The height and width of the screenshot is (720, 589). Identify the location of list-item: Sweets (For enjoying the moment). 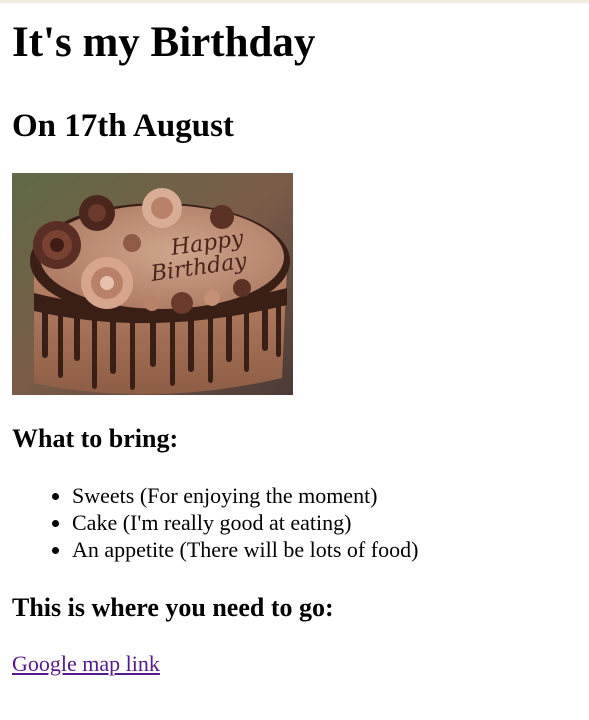
(245, 495).